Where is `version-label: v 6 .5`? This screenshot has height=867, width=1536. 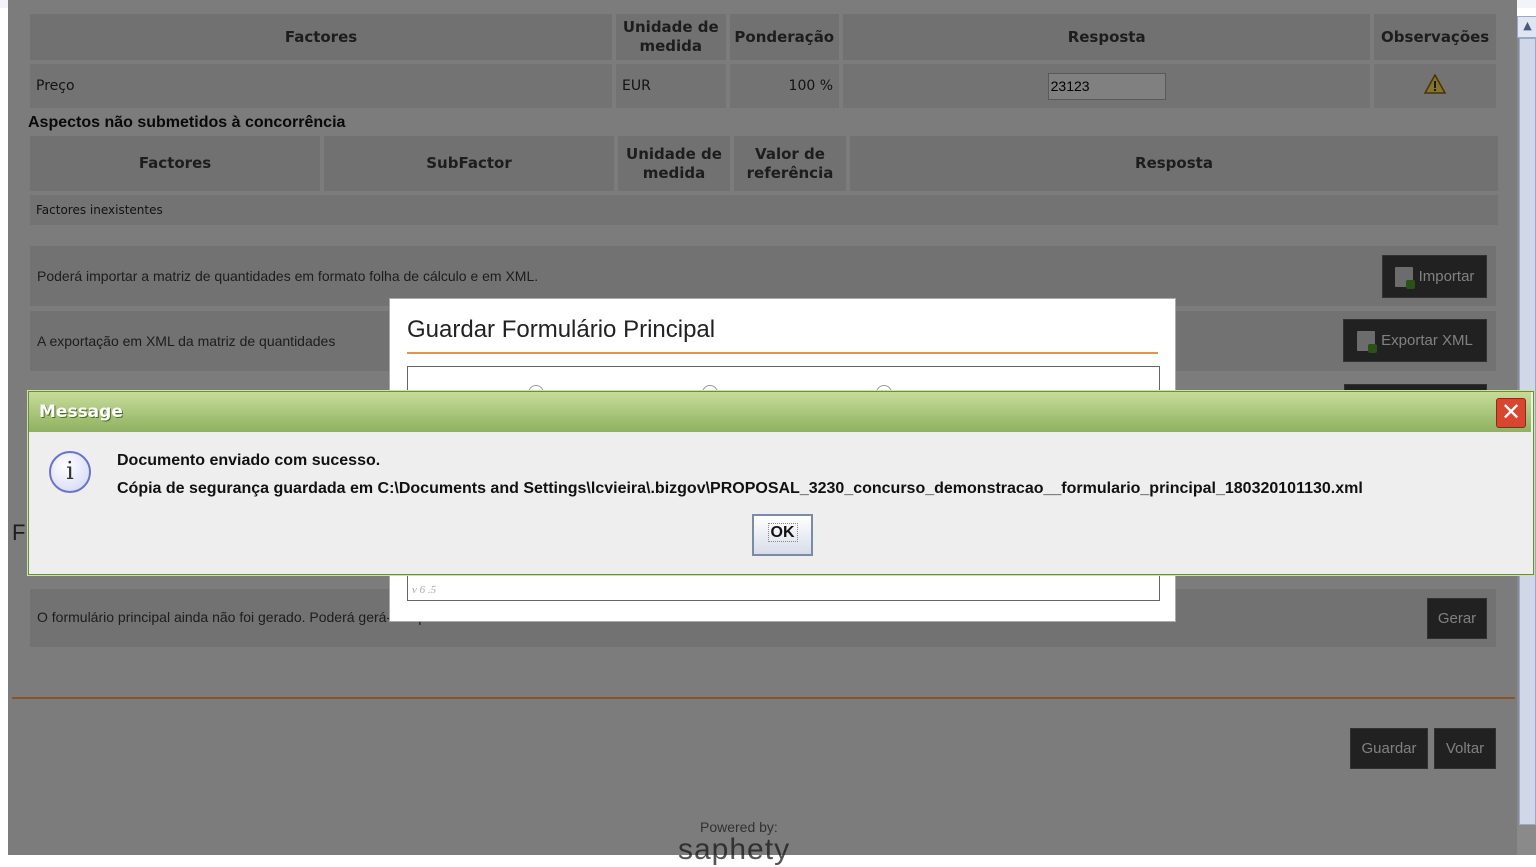
version-label: v 6 .5 is located at coordinates (424, 590).